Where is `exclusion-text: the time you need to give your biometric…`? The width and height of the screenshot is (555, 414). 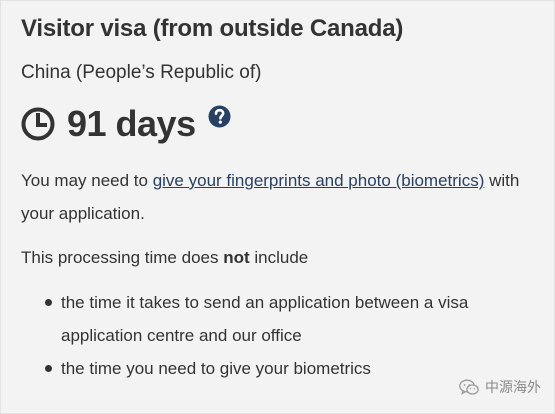
exclusion-text: the time you need to give your biometric… is located at coordinates (216, 368).